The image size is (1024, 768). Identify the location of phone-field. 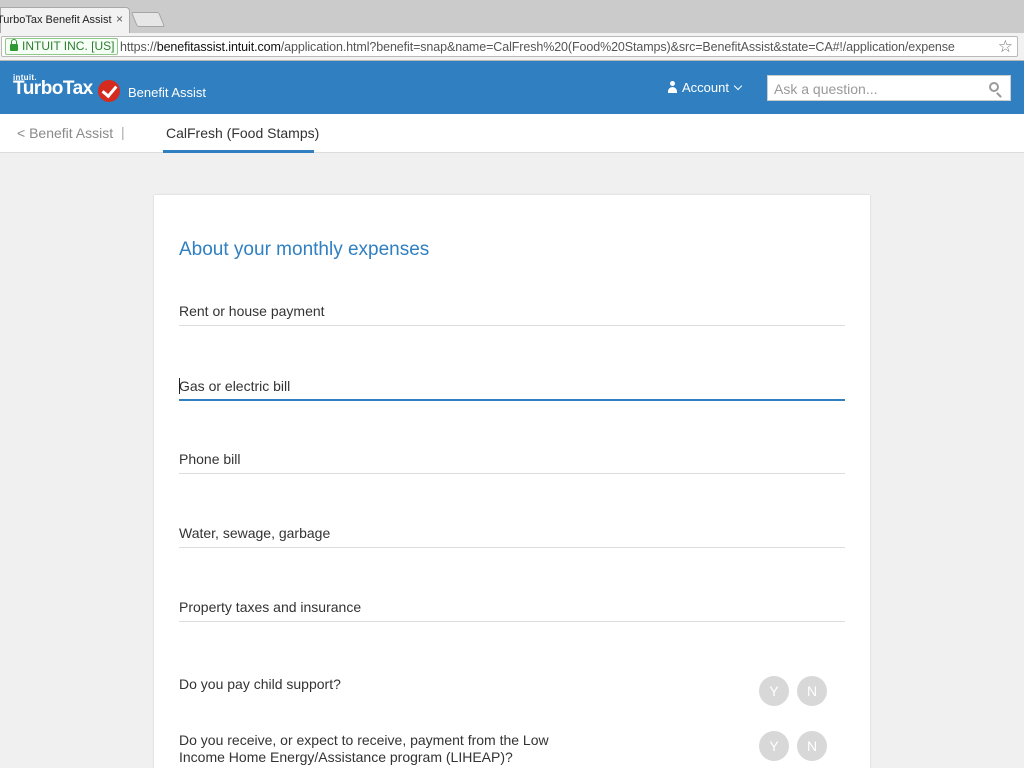
(512, 460).